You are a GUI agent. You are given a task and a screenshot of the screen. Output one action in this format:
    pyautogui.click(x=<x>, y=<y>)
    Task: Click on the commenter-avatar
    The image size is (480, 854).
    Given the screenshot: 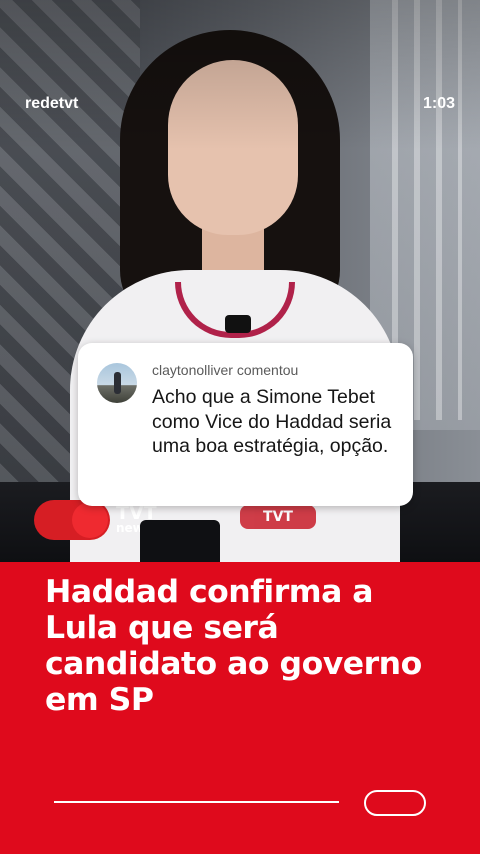 What is the action you would take?
    pyautogui.click(x=117, y=383)
    